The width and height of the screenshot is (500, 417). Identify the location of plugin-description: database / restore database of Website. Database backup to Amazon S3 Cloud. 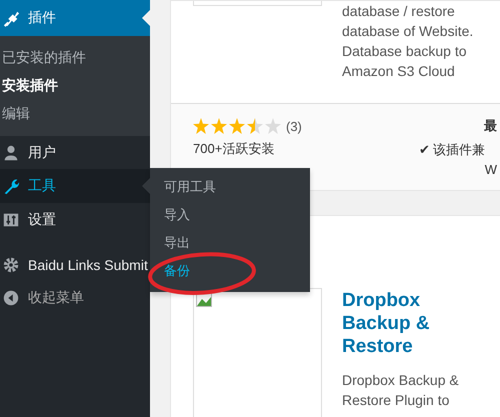
(408, 41).